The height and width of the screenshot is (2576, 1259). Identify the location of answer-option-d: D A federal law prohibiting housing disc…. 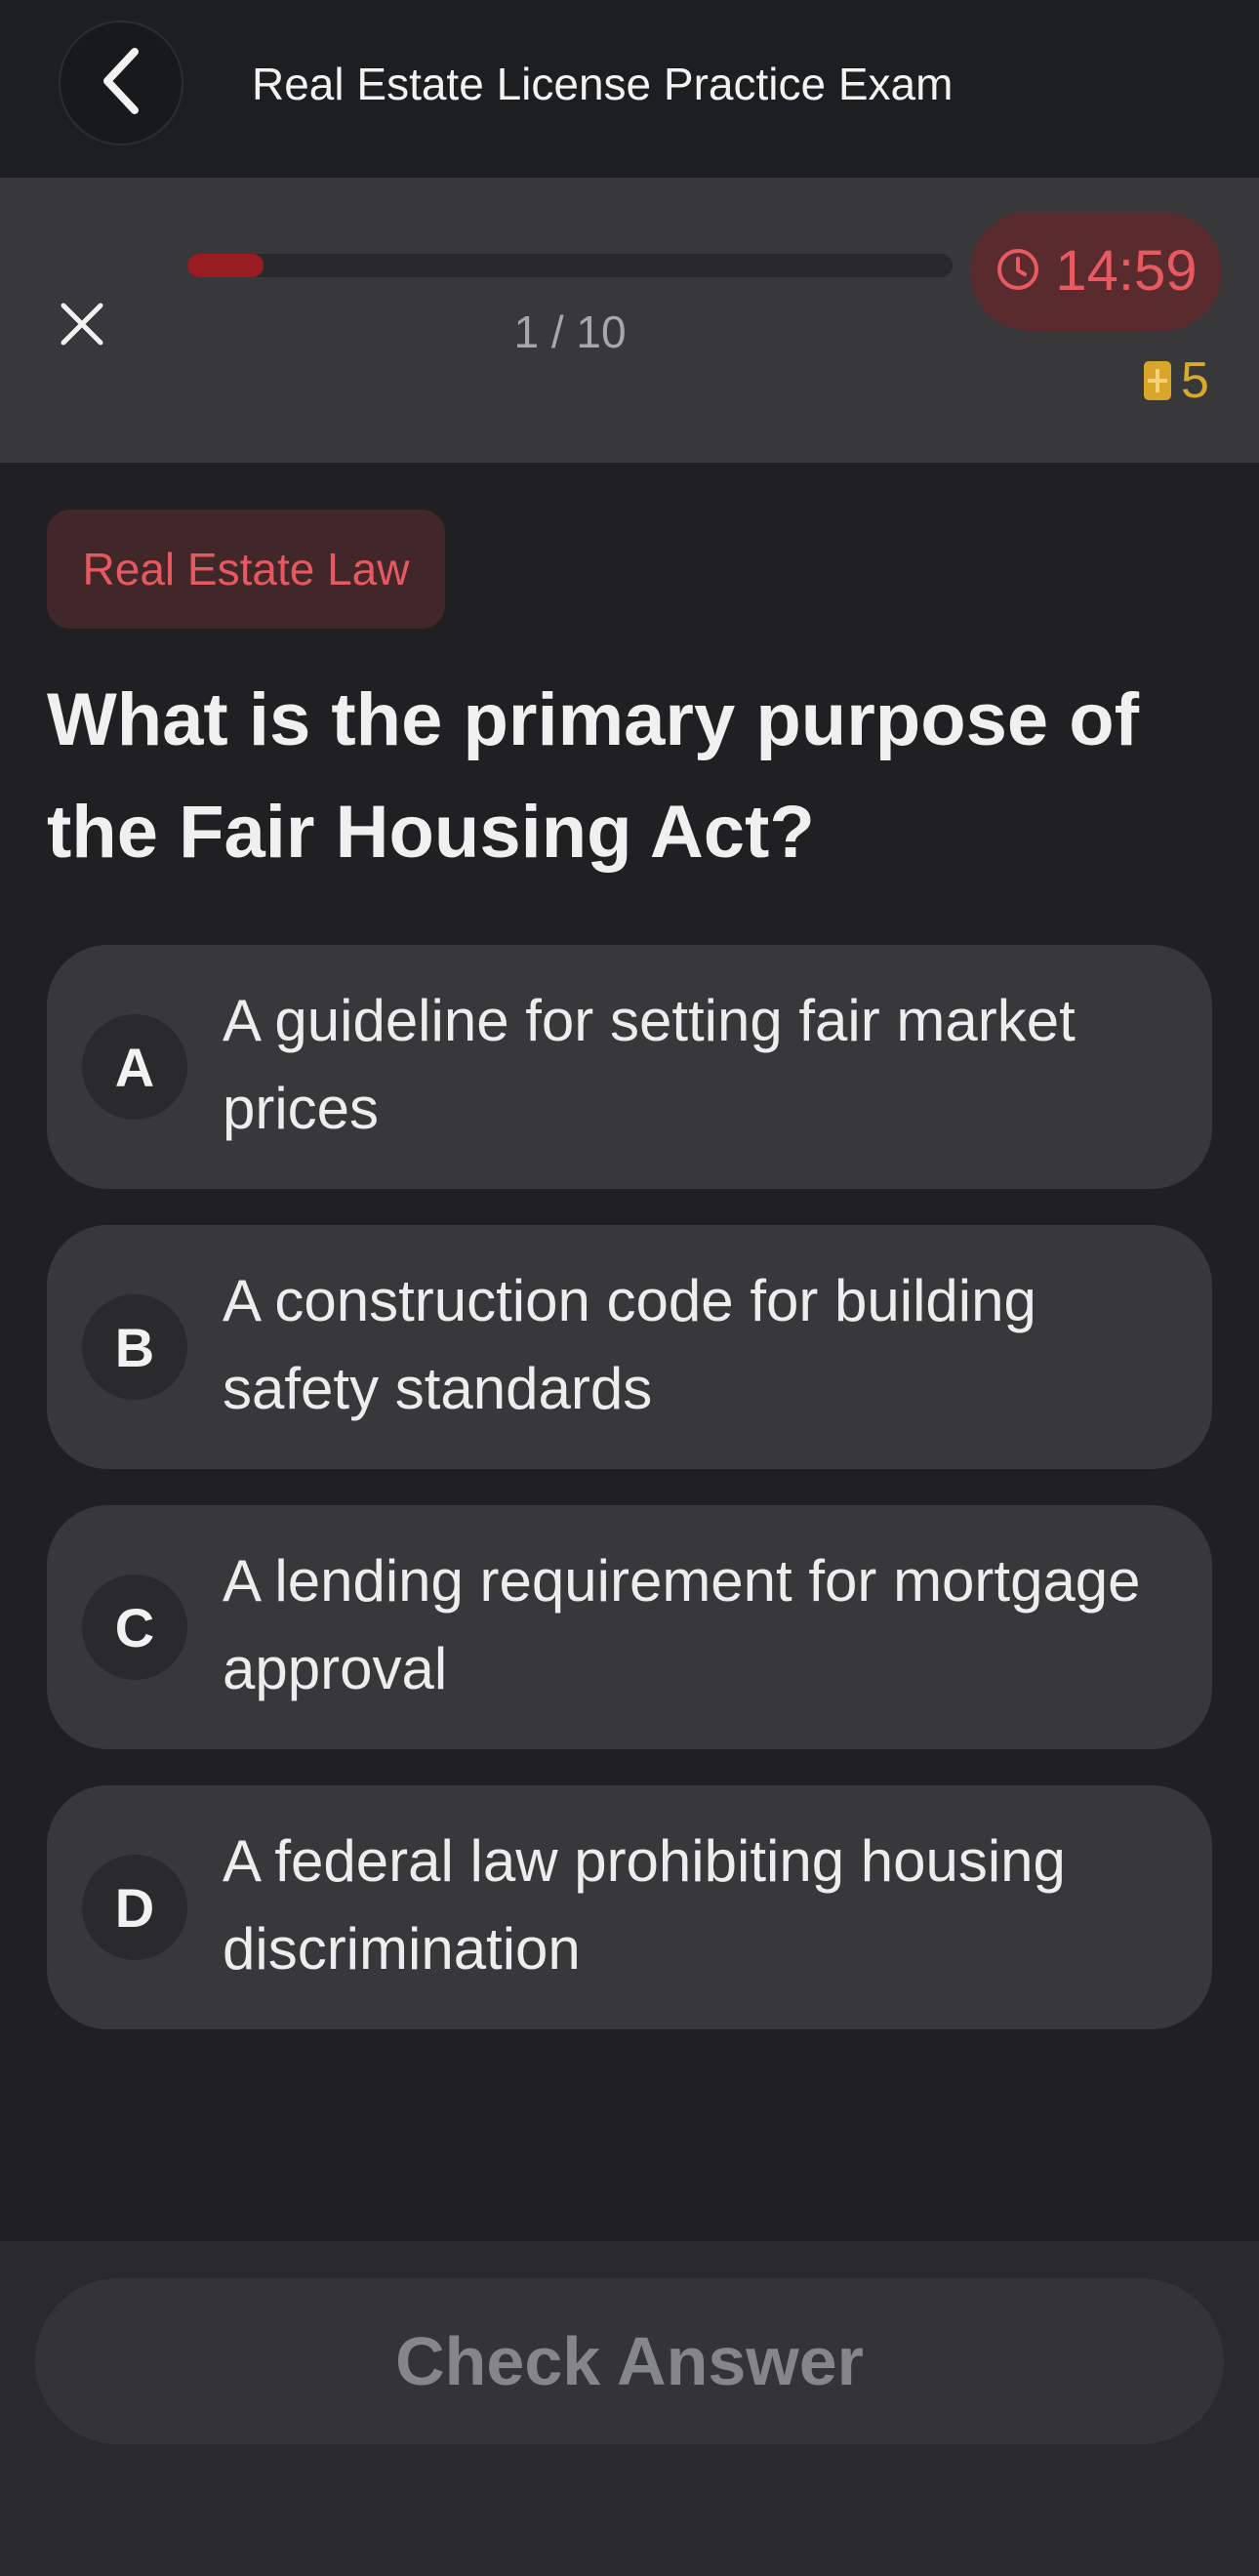
(629, 1907).